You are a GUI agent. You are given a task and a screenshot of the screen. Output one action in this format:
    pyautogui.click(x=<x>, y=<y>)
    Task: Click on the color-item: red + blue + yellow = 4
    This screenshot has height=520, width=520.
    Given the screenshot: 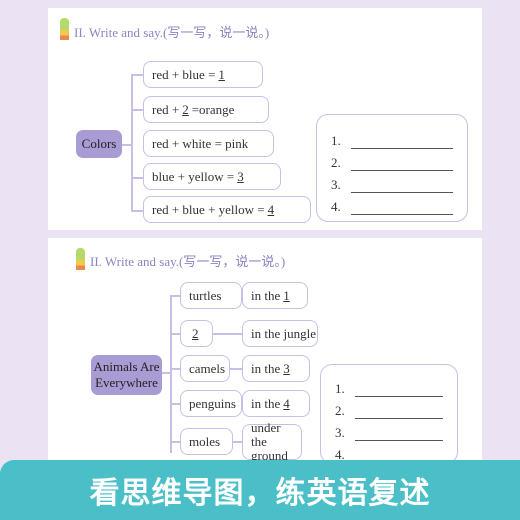 What is the action you would take?
    pyautogui.click(x=227, y=209)
    